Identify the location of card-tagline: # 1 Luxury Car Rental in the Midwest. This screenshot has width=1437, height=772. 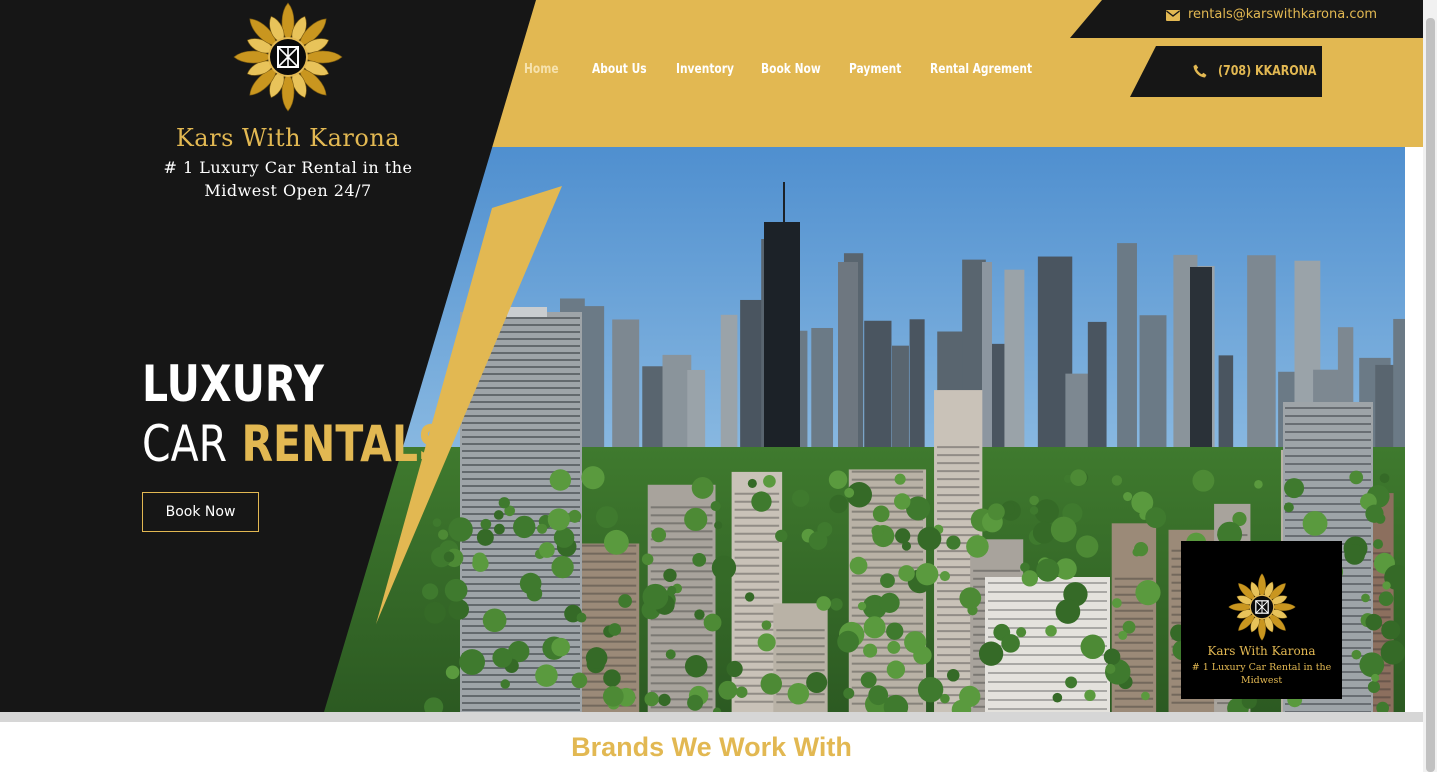
(1261, 674).